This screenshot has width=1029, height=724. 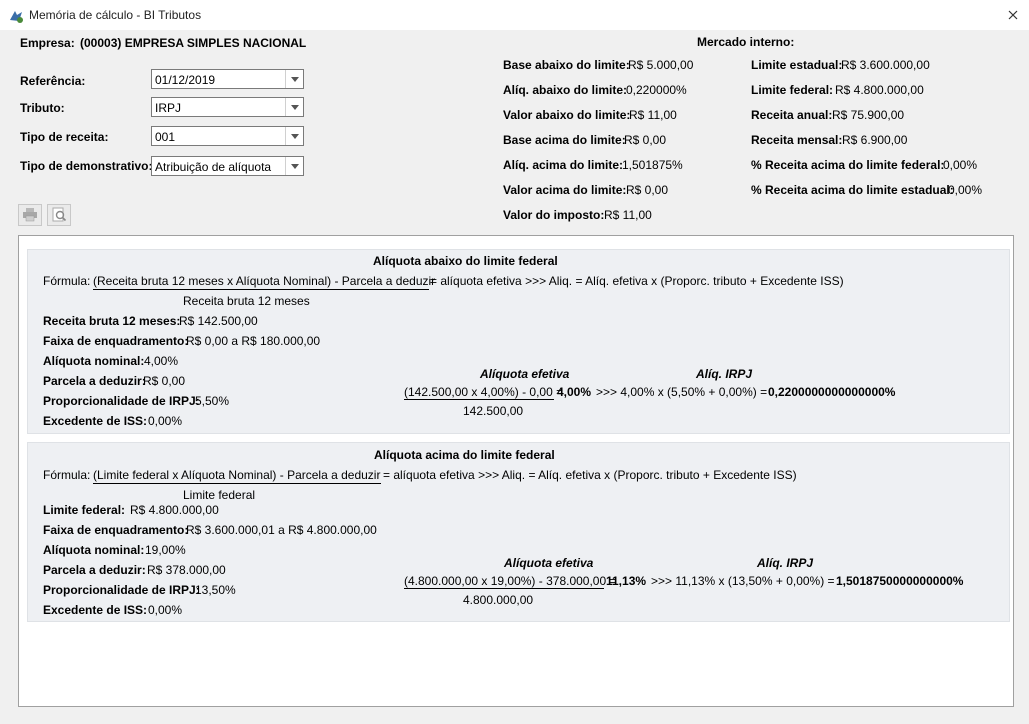 What do you see at coordinates (116, 341) in the screenshot?
I see `panel1-field-label: Faixa de enquadramento:` at bounding box center [116, 341].